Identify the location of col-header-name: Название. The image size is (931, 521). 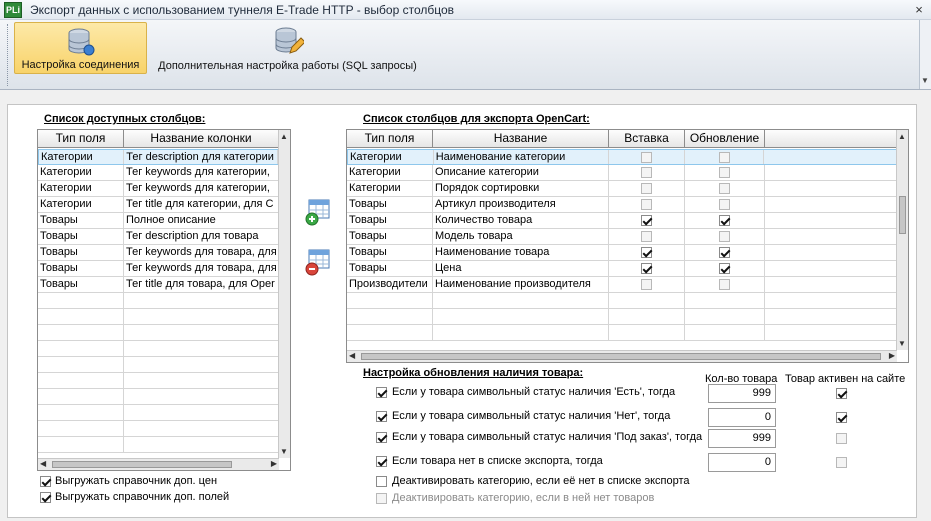
(521, 138).